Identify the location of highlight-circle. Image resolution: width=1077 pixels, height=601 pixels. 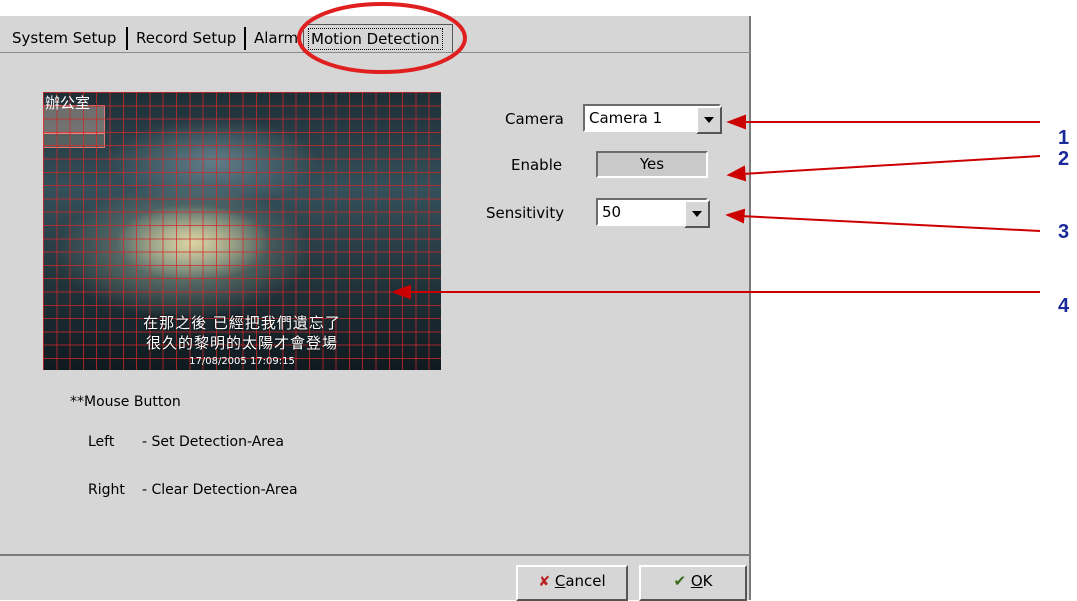
(382, 38).